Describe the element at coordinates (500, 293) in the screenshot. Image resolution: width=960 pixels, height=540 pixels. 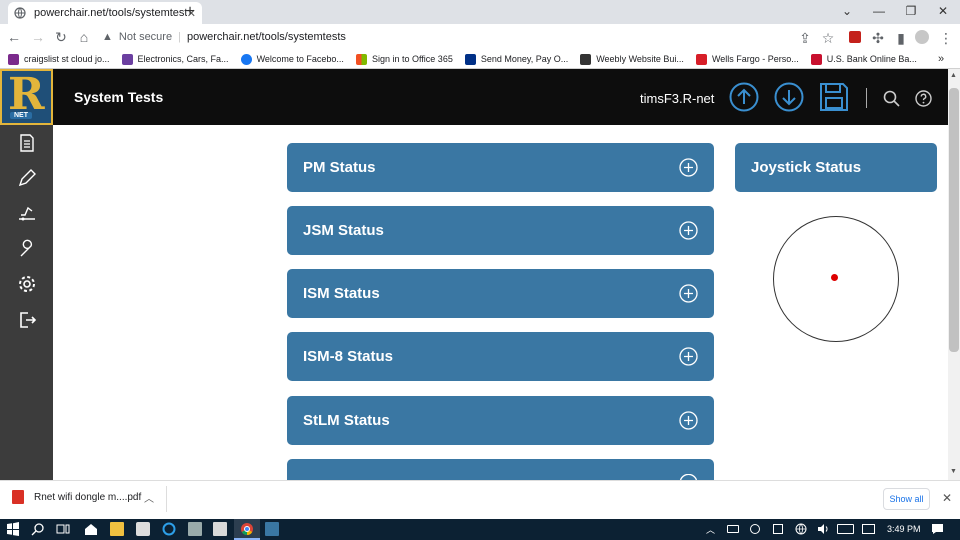
I see `ism-status-panel: ISM Status` at that location.